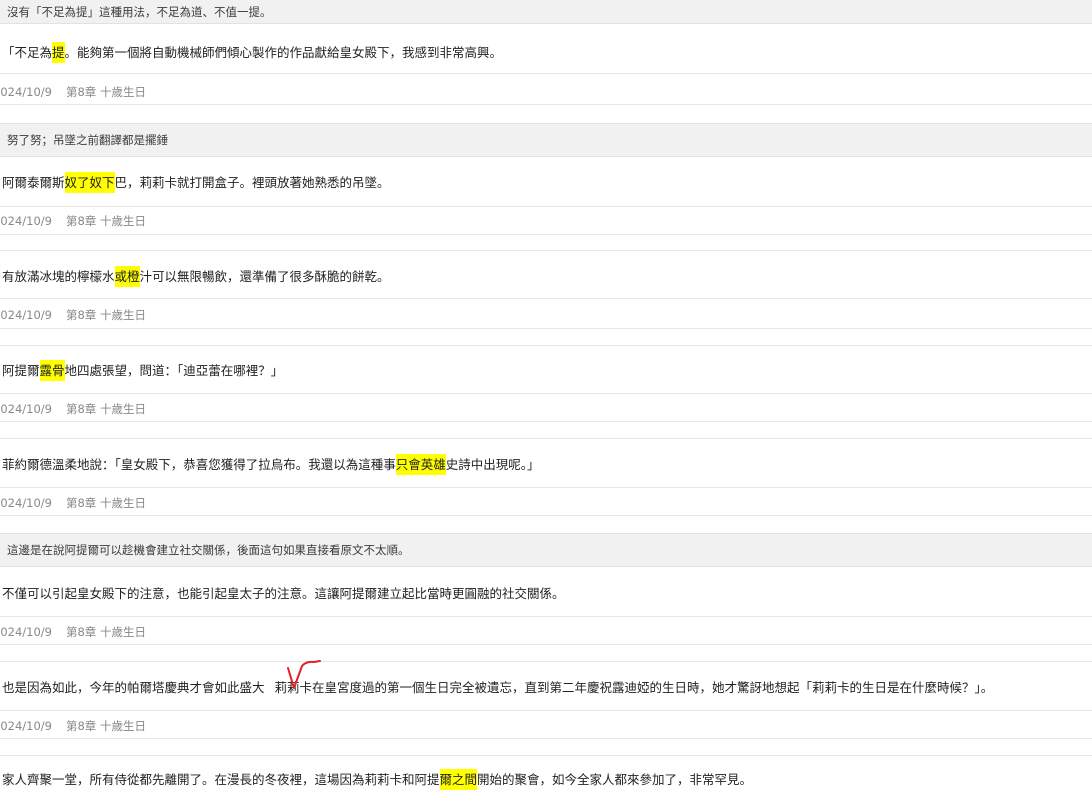 This screenshot has height=801, width=1092. Describe the element at coordinates (199, 464) in the screenshot. I see `quote-text: 菲約爾德溫柔地說：「皇女殿下，恭喜您獲得了拉烏布。我還以為這種事` at that location.